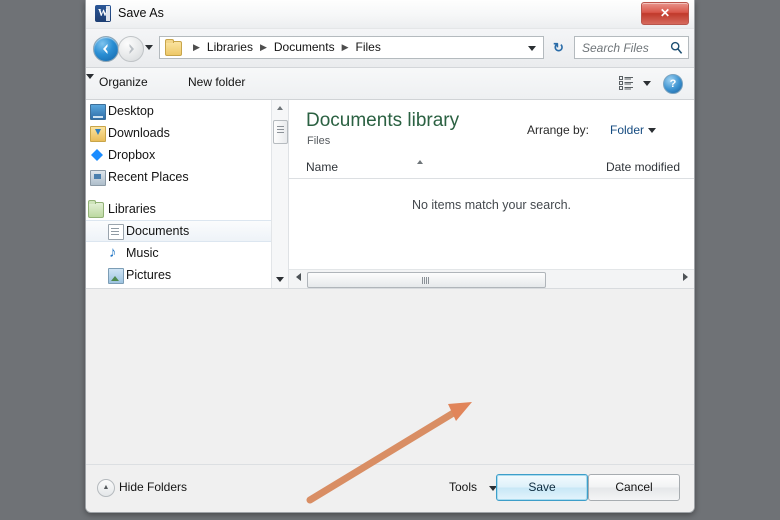 The image size is (780, 520). Describe the element at coordinates (322, 167) in the screenshot. I see `column-header-name: Name` at that location.